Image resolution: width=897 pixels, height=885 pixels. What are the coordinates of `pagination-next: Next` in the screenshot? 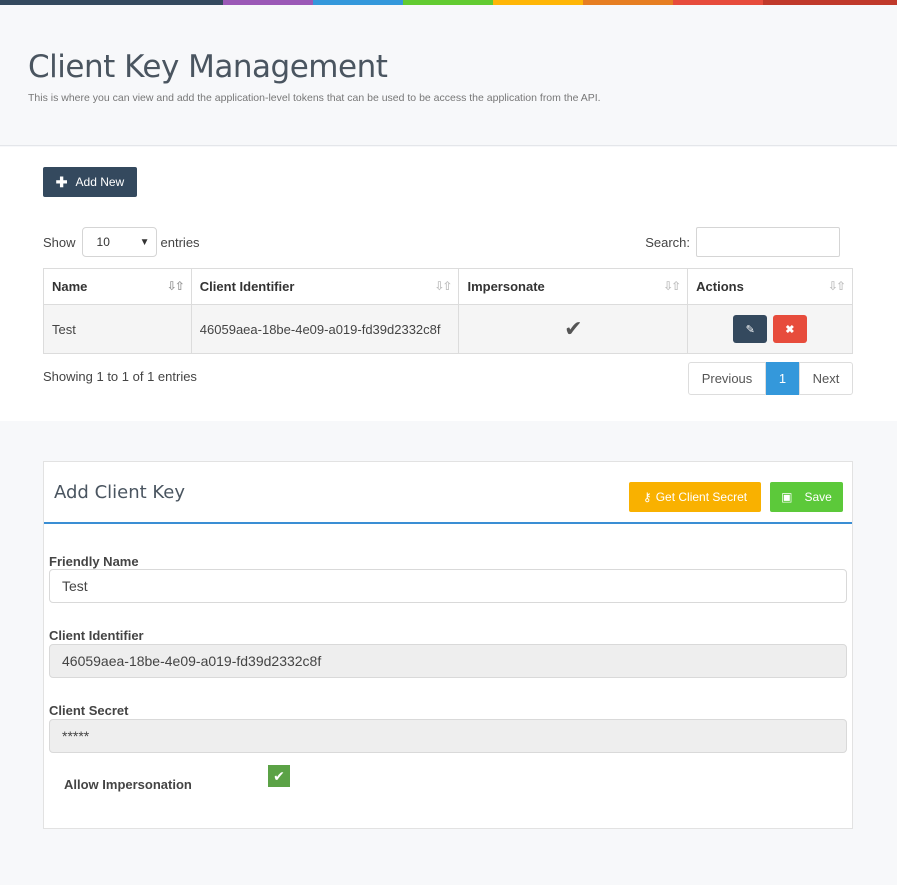 It's located at (826, 378).